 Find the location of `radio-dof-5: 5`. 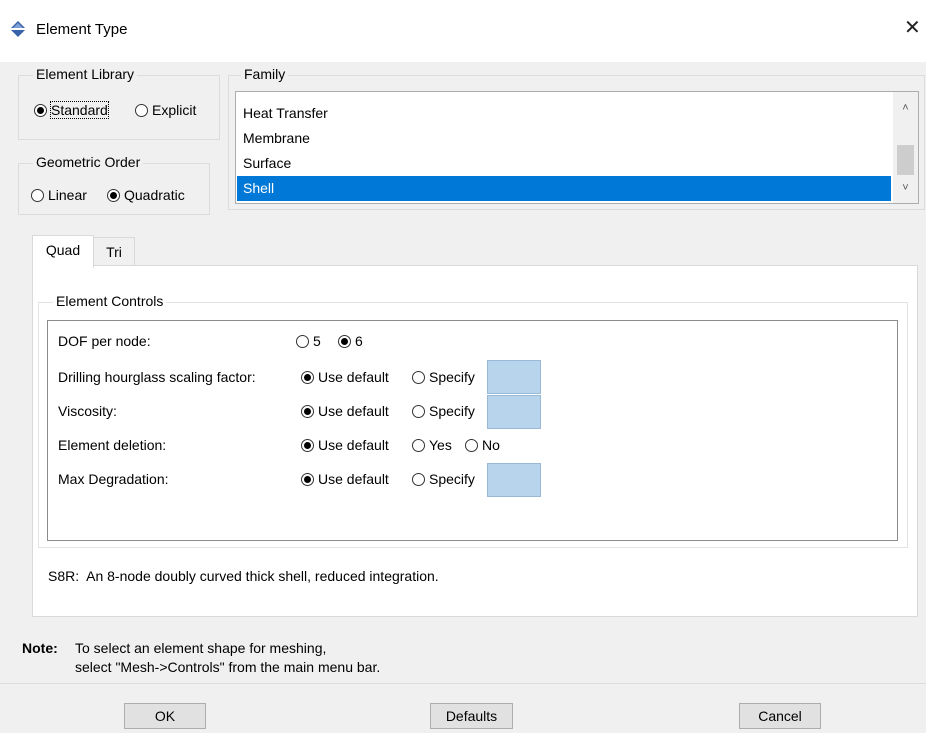

radio-dof-5: 5 is located at coordinates (308, 341).